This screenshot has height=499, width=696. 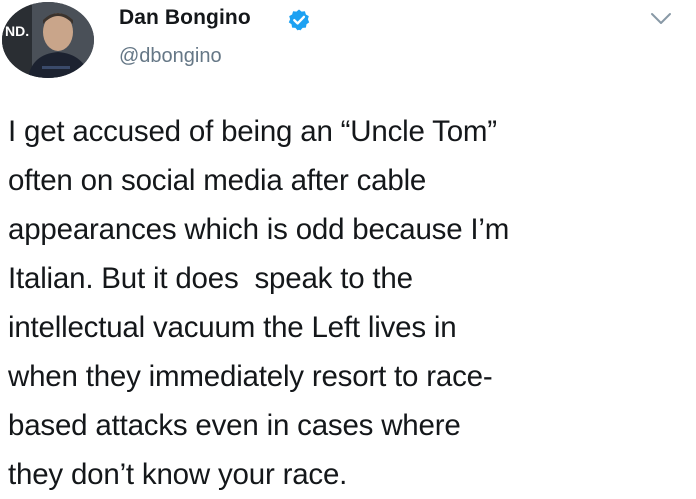 What do you see at coordinates (232, 327) in the screenshot?
I see `tweet-text-line: intellectual vacuum the Left lives in` at bounding box center [232, 327].